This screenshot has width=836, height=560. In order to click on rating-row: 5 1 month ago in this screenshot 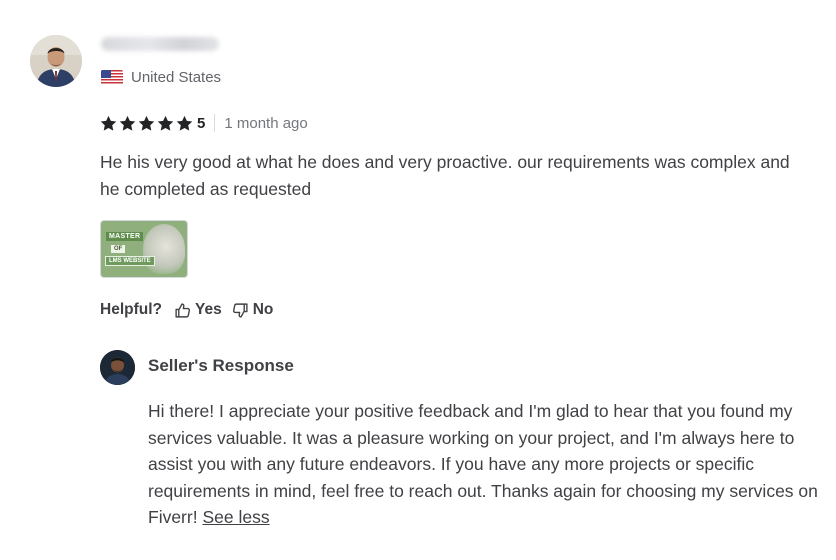, I will do `click(204, 123)`.